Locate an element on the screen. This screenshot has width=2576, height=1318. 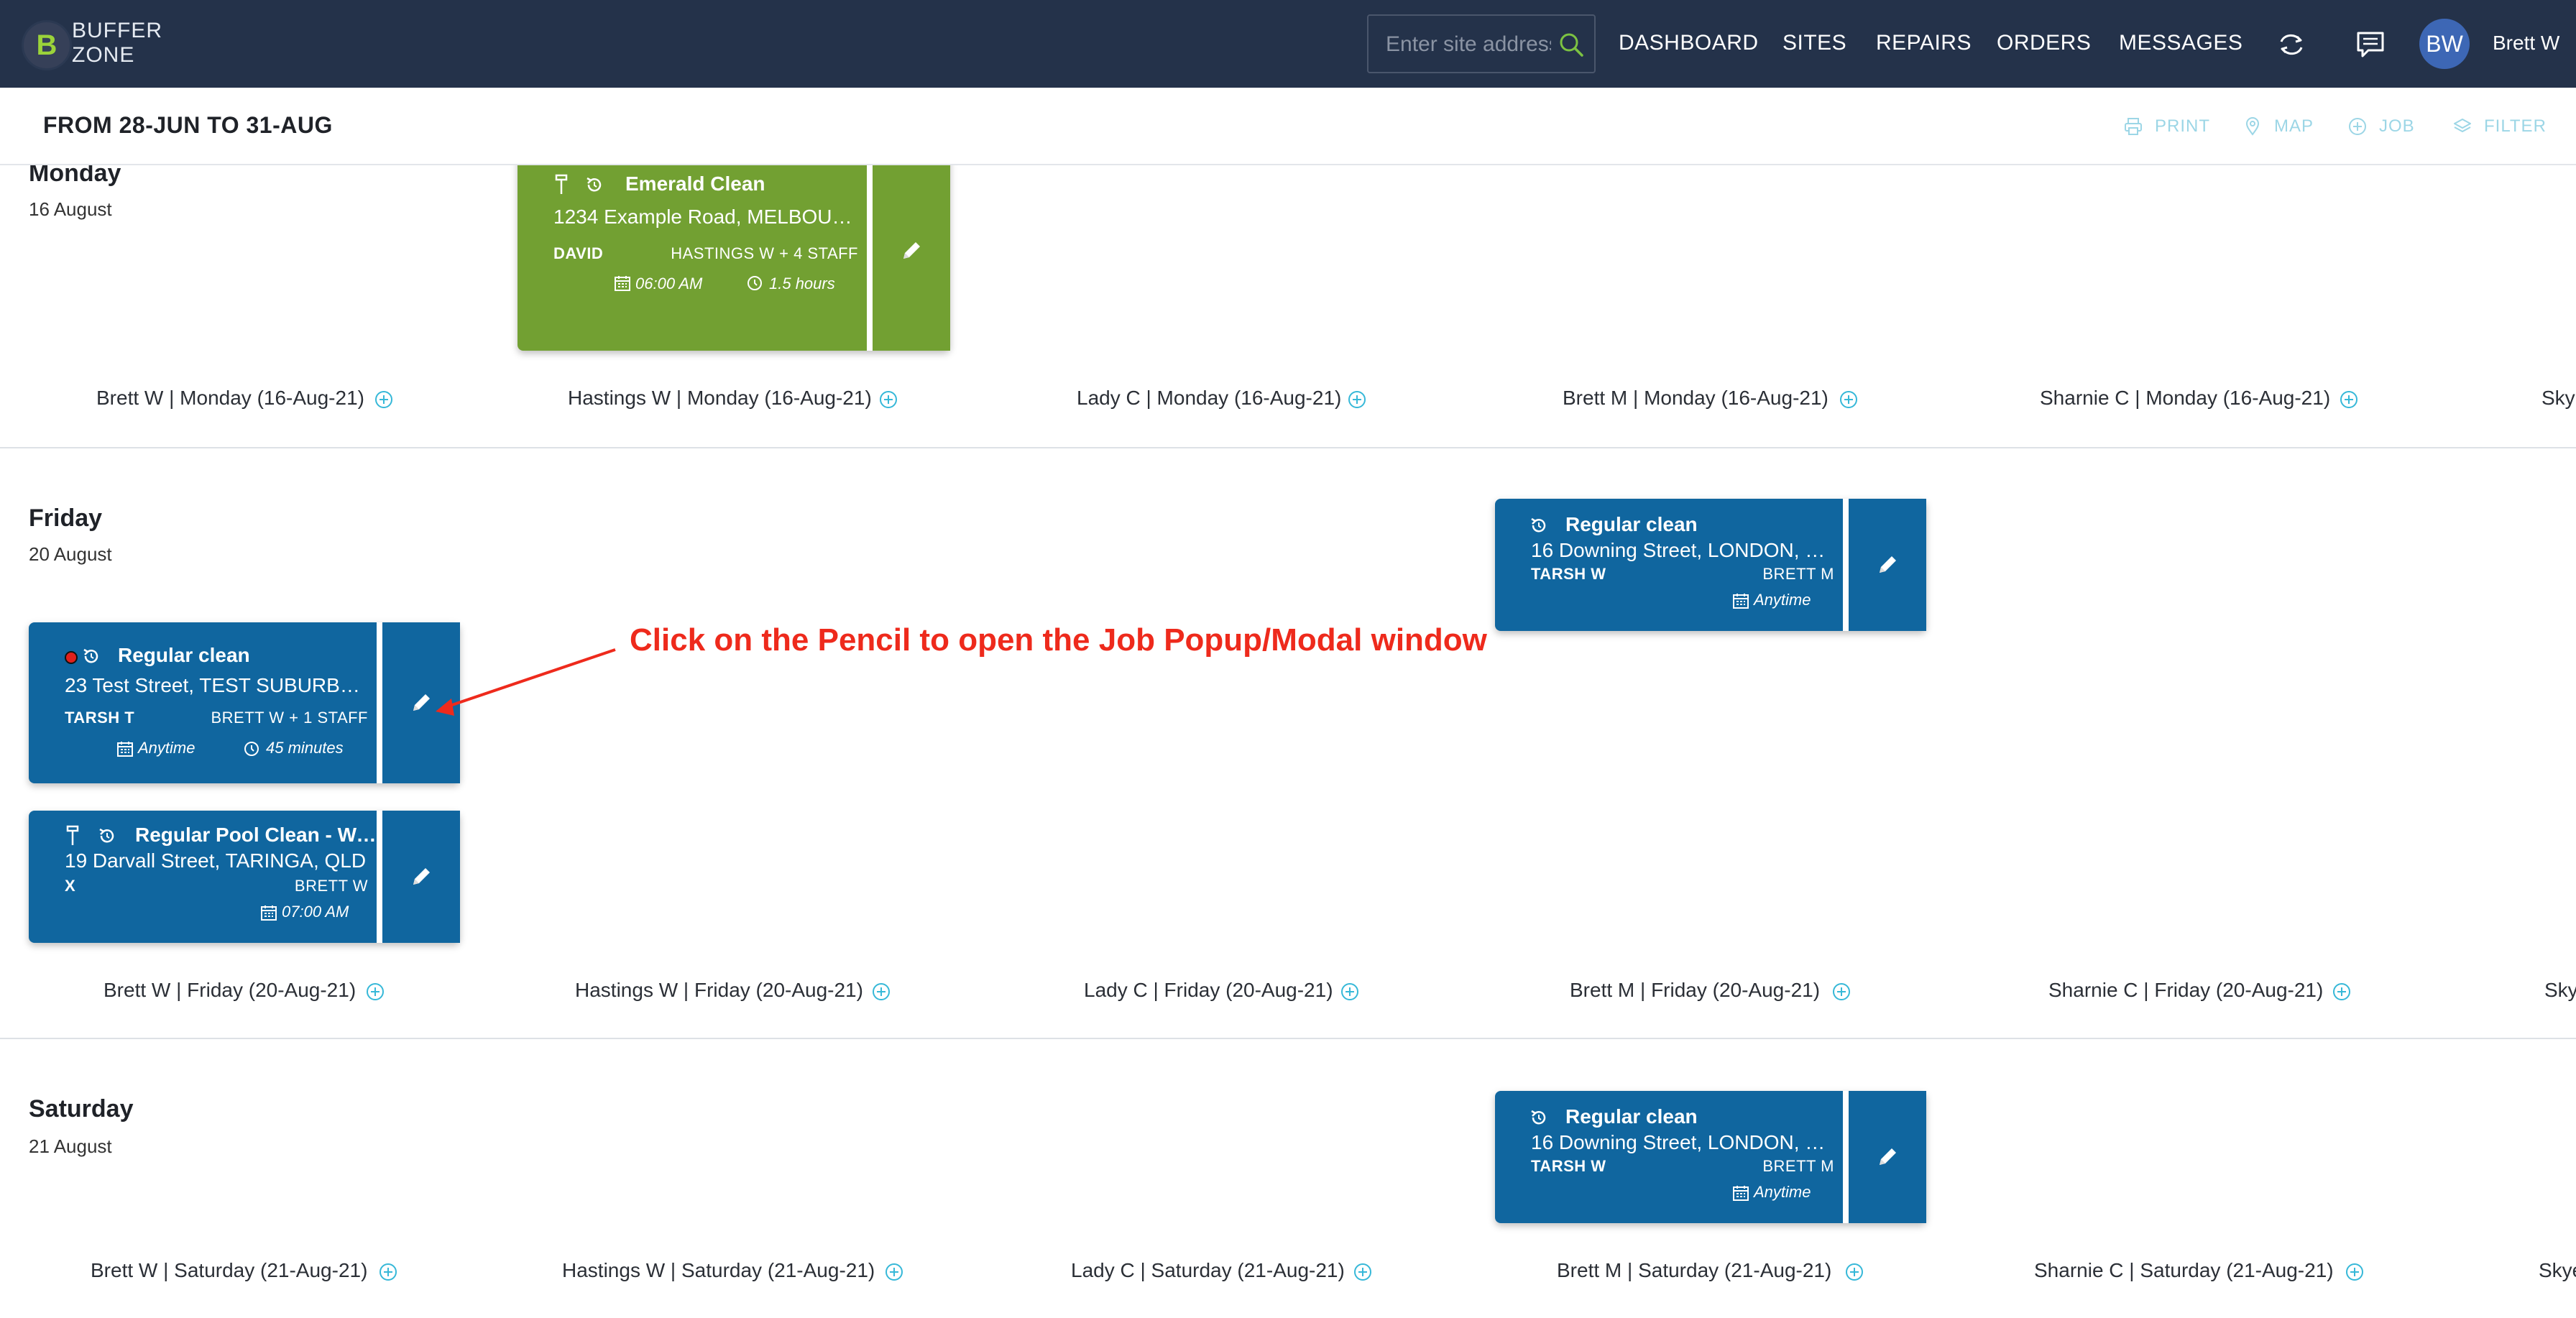
job-staff: BRETT M is located at coordinates (1798, 1166).